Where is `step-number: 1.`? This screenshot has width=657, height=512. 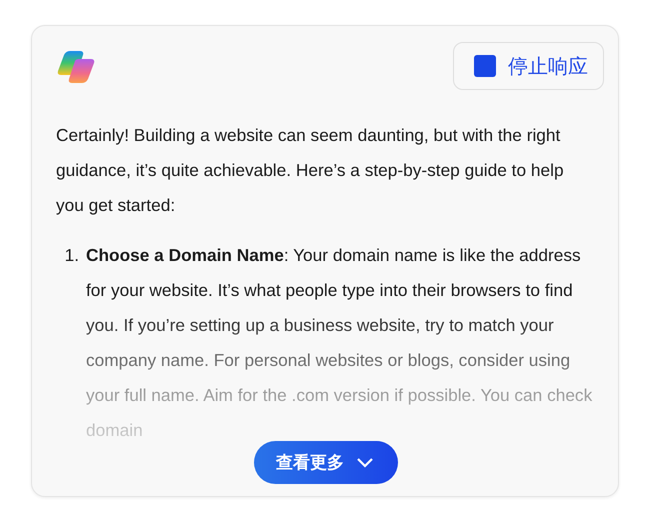 step-number: 1. is located at coordinates (72, 255).